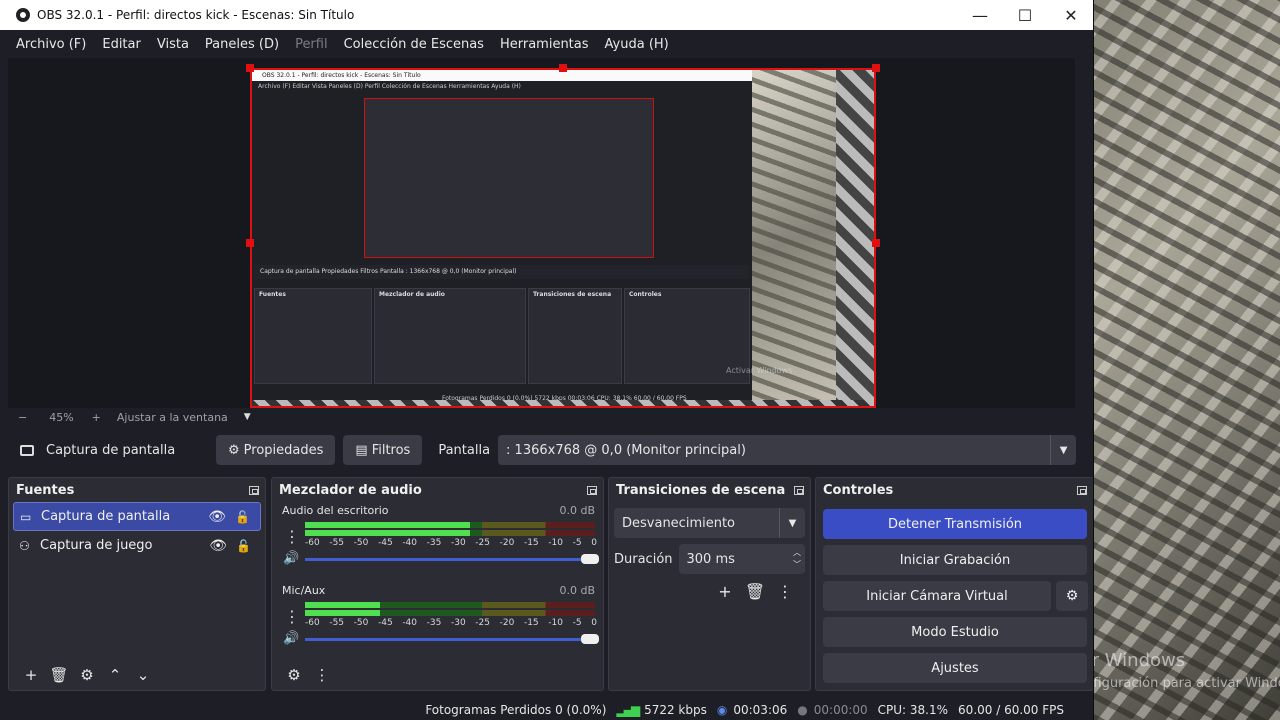 The image size is (1280, 720). Describe the element at coordinates (755, 591) in the screenshot. I see `remove-transition-button: 🗑` at that location.